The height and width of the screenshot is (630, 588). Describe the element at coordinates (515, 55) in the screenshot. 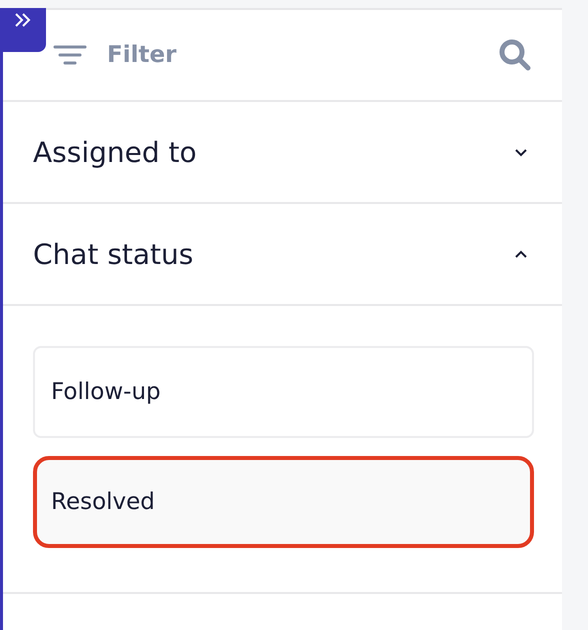

I see `search-icon` at that location.